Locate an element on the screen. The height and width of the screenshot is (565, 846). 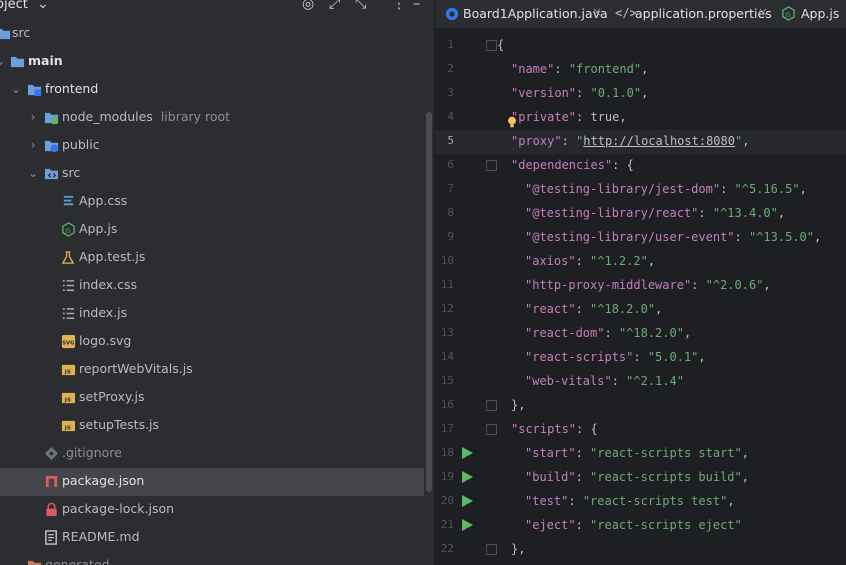
tree-row-frontend: ⌄ frontend is located at coordinates (212, 90).